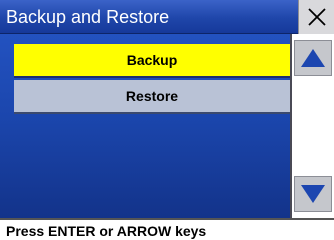 Image resolution: width=334 pixels, height=240 pixels. I want to click on scroll-up-button, so click(313, 58).